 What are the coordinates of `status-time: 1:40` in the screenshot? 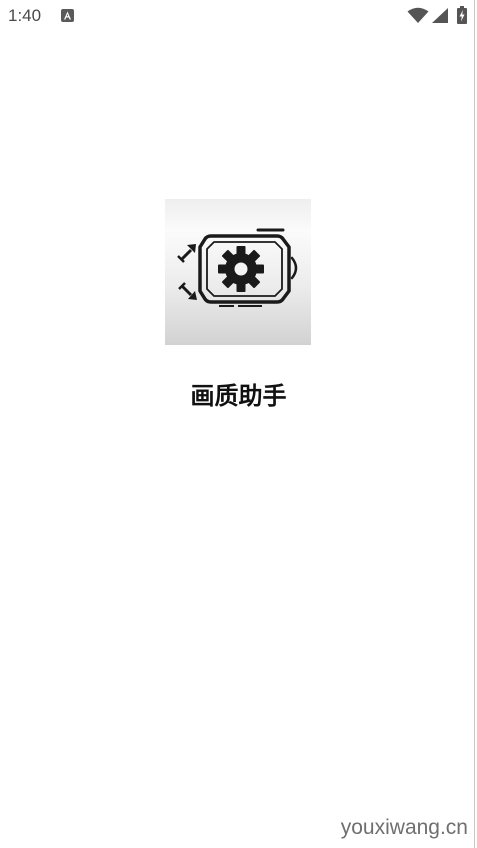 It's located at (25, 15).